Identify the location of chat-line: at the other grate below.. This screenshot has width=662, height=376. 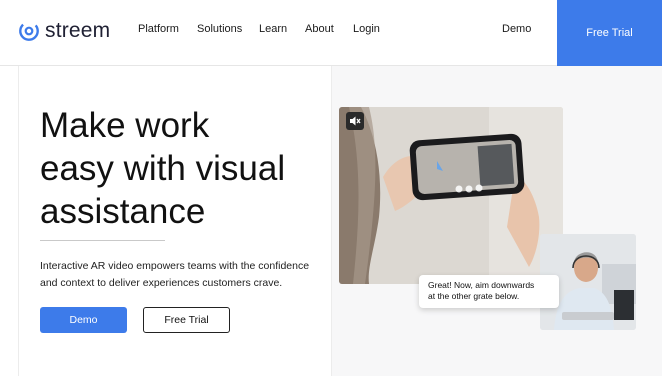
(474, 296).